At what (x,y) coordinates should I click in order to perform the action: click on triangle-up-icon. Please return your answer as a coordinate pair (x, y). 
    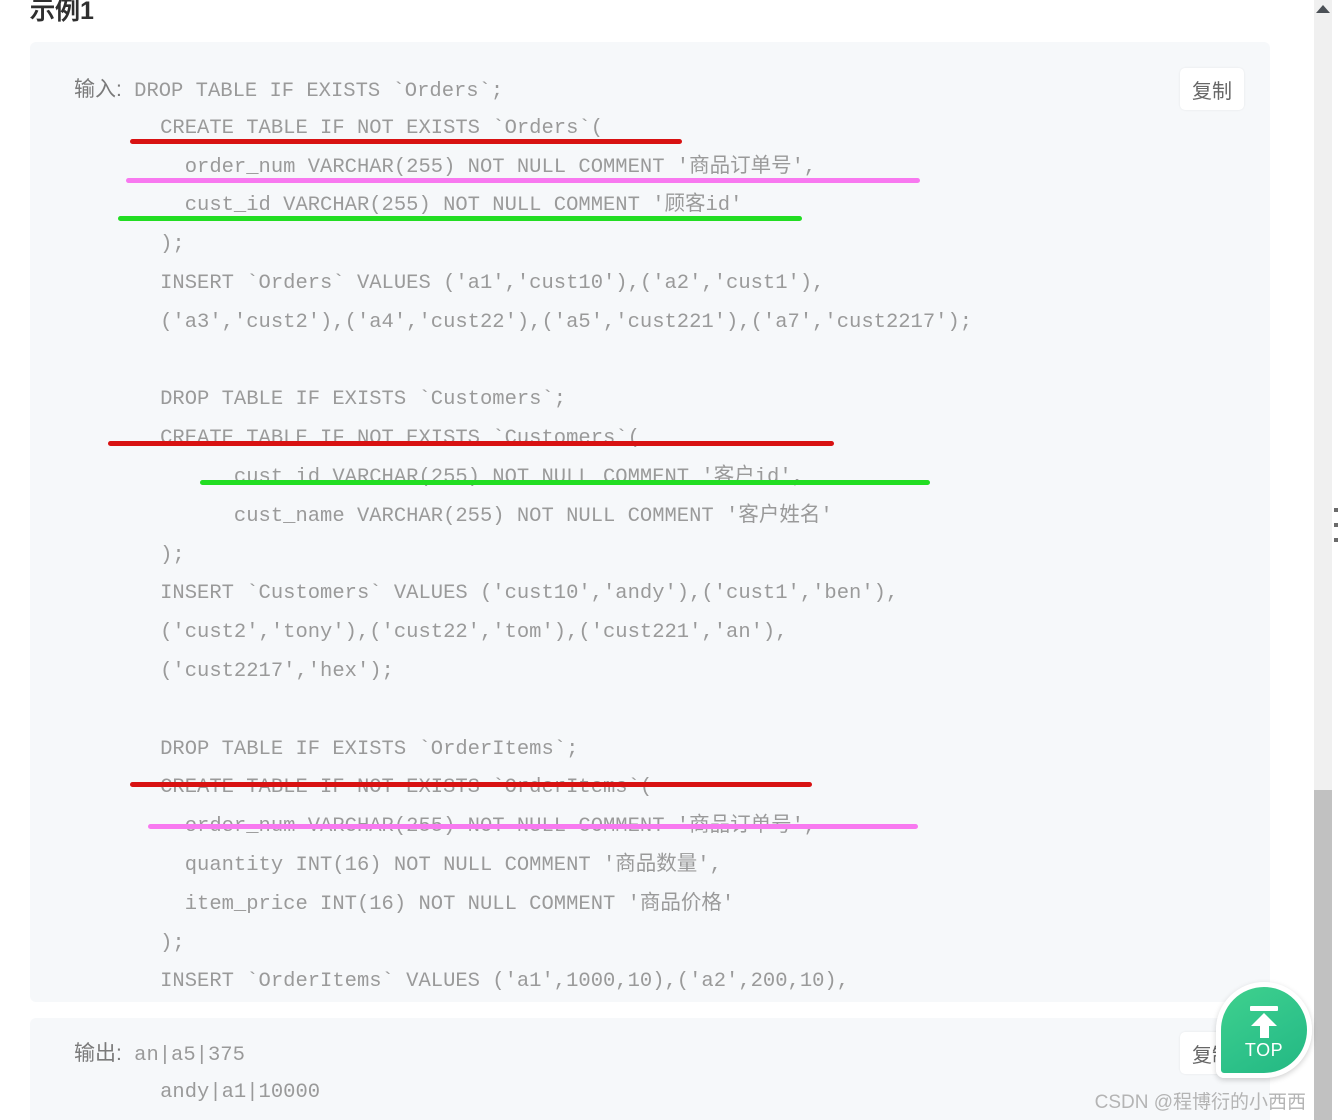
    Looking at the image, I should click on (1323, 9).